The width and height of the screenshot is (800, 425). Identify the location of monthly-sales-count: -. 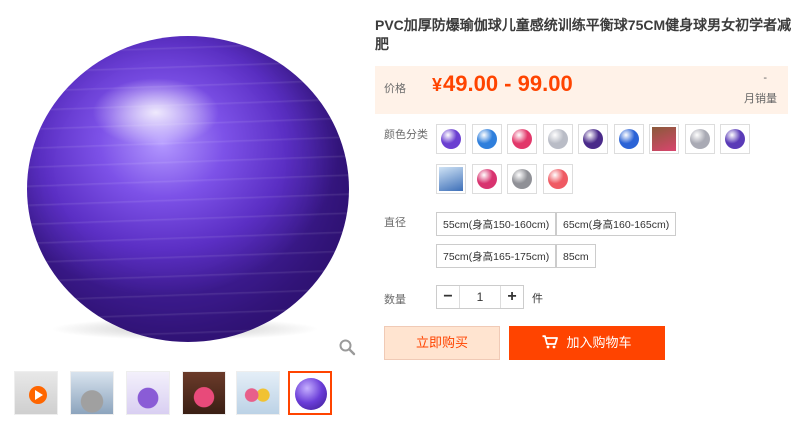
(765, 78).